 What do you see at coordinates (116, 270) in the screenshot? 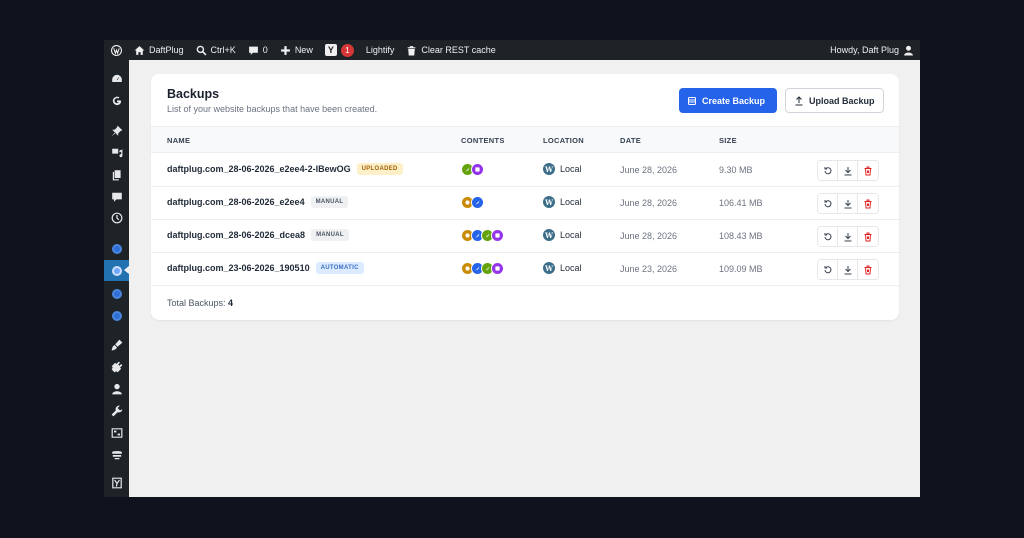
I see `backup-plugin-menu-icon` at bounding box center [116, 270].